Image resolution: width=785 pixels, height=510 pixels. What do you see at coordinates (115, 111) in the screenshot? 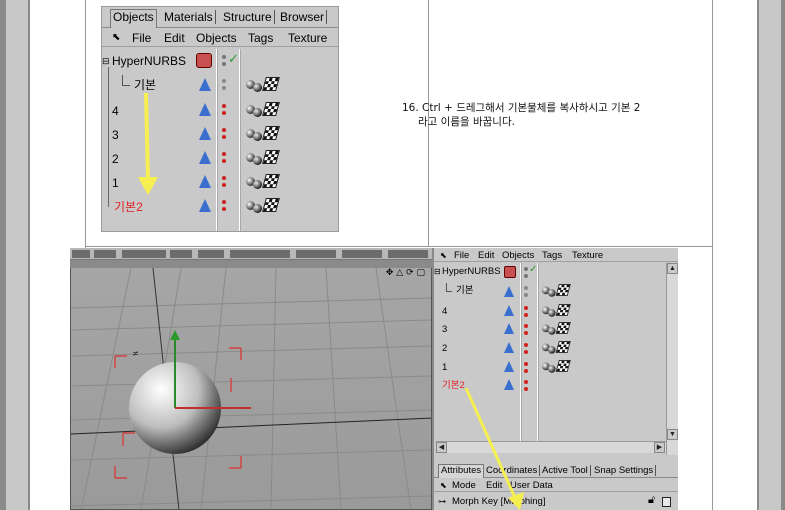
I see `object-name: 4` at bounding box center [115, 111].